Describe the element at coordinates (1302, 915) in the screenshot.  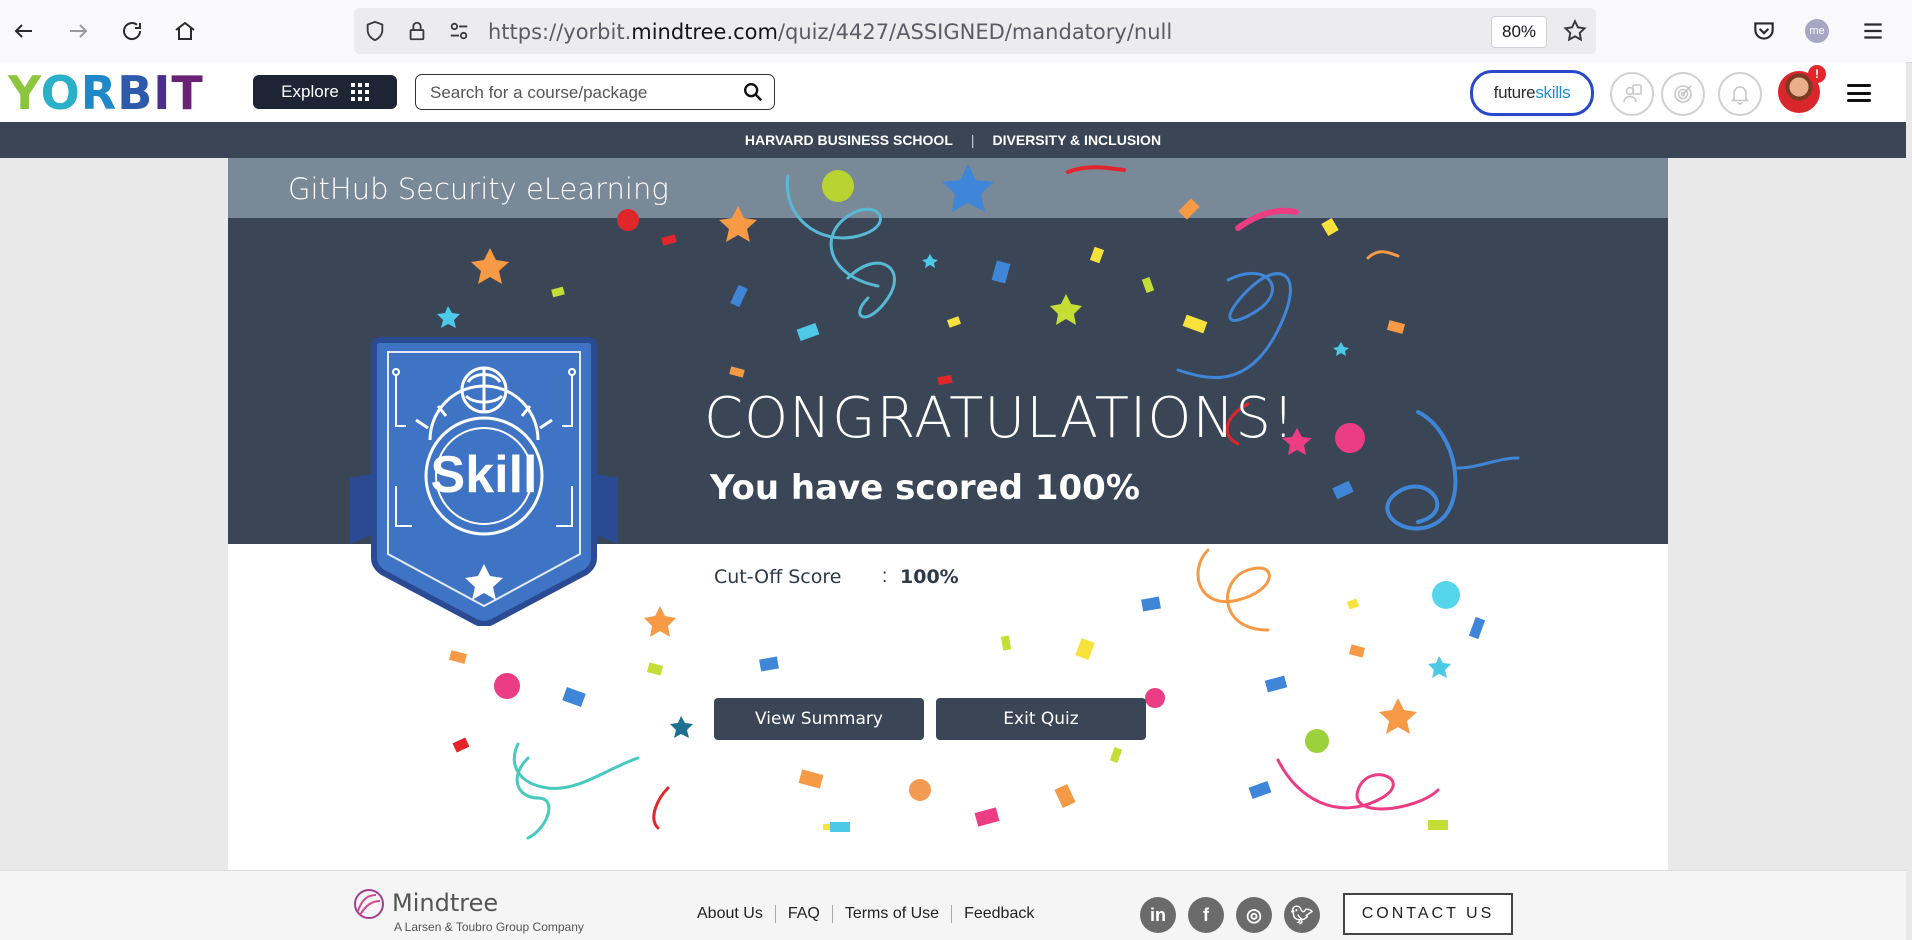
I see `twitter-icon: 🐦︎` at that location.